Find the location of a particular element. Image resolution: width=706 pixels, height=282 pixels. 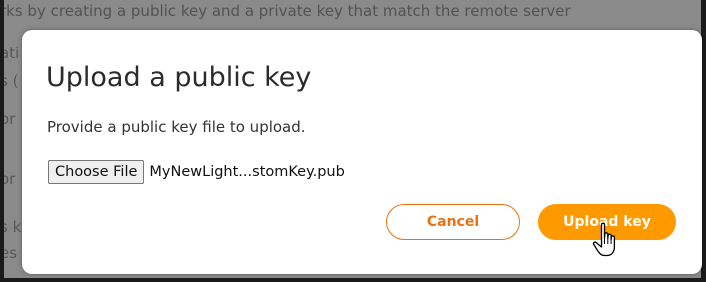

dialog-title: Upload a public key is located at coordinates (179, 77).